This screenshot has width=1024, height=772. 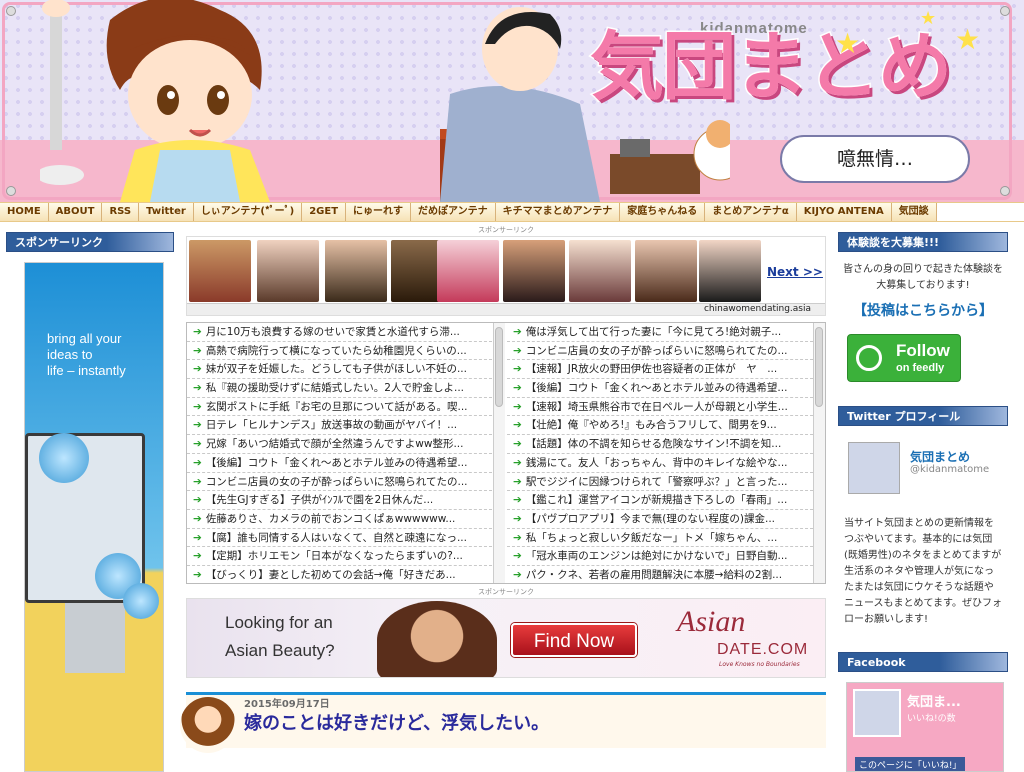 I want to click on nav-nyuresu: にゅーれす, so click(x=379, y=212).